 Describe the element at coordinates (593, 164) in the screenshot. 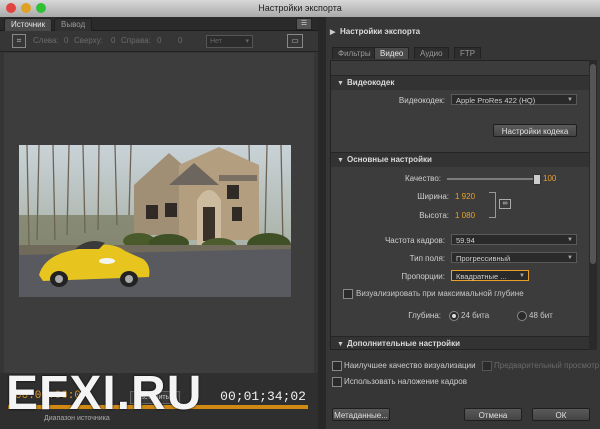

I see `scrollbar-thumb` at that location.